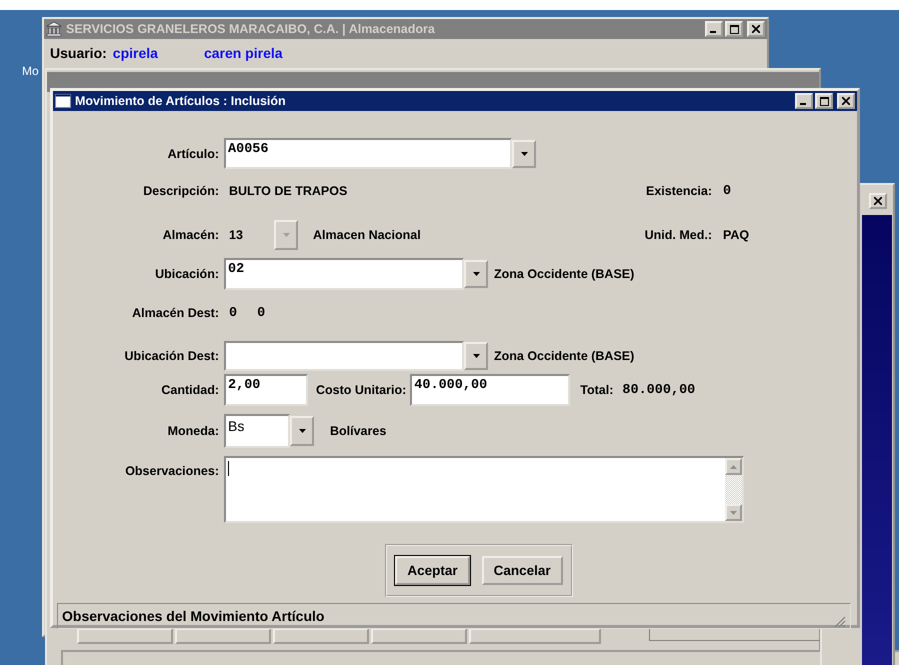  I want to click on stock-value: 0, so click(727, 191).